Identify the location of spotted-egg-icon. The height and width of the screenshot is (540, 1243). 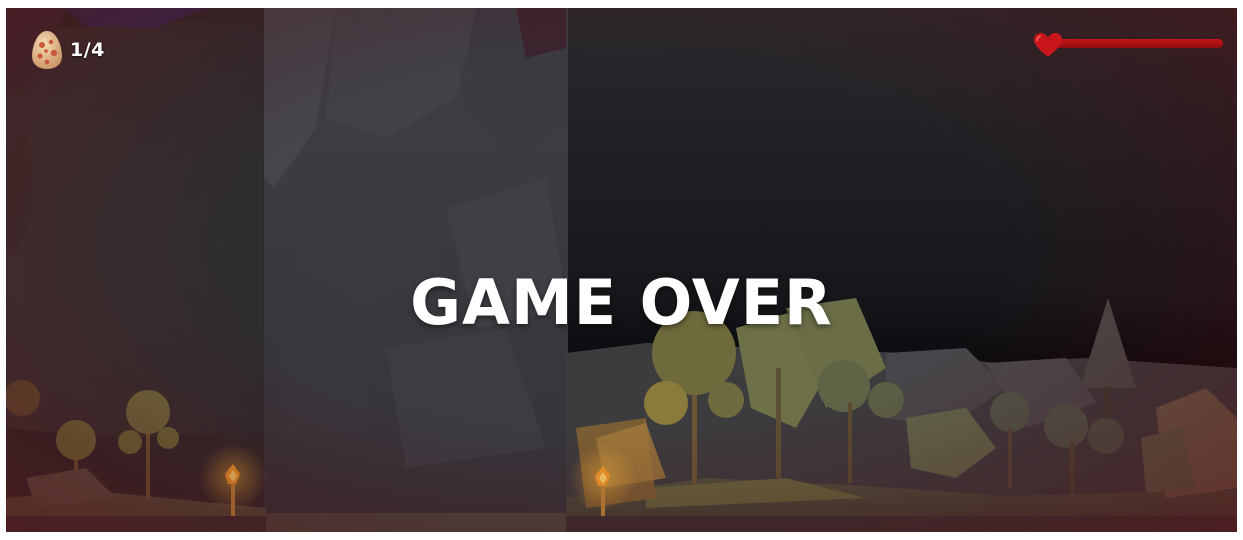
(47, 50).